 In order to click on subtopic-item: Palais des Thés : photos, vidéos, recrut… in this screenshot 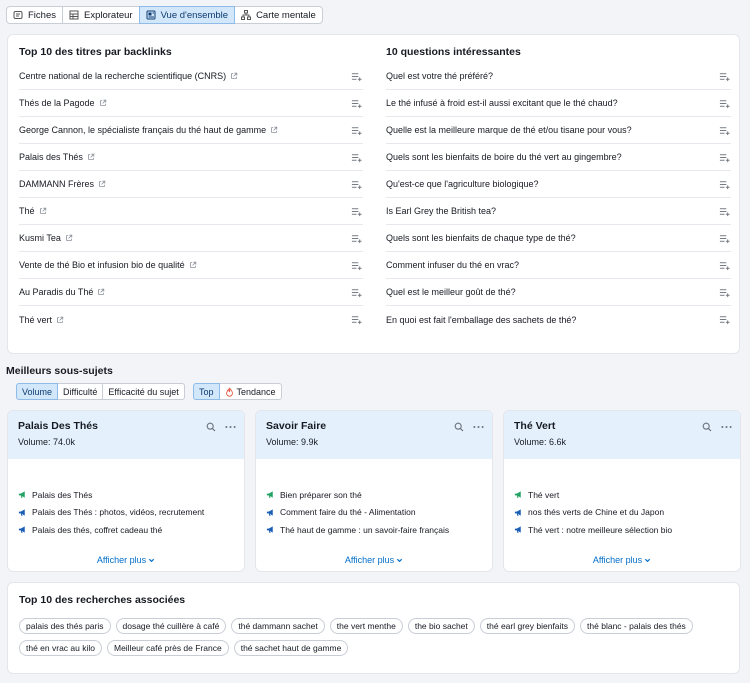, I will do `click(126, 513)`.